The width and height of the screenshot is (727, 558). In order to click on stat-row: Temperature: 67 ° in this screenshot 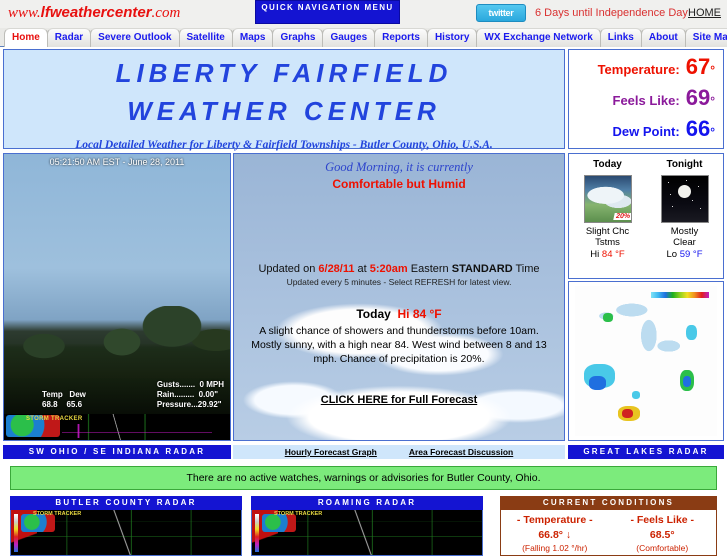, I will do `click(642, 71)`.